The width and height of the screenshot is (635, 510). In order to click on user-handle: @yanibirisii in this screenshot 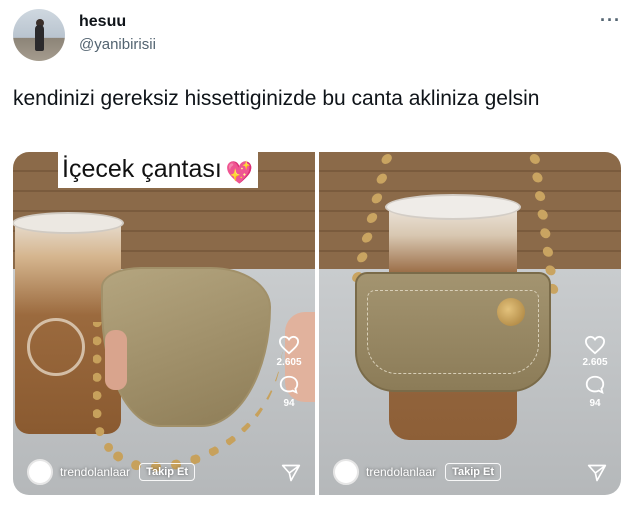, I will do `click(117, 44)`.